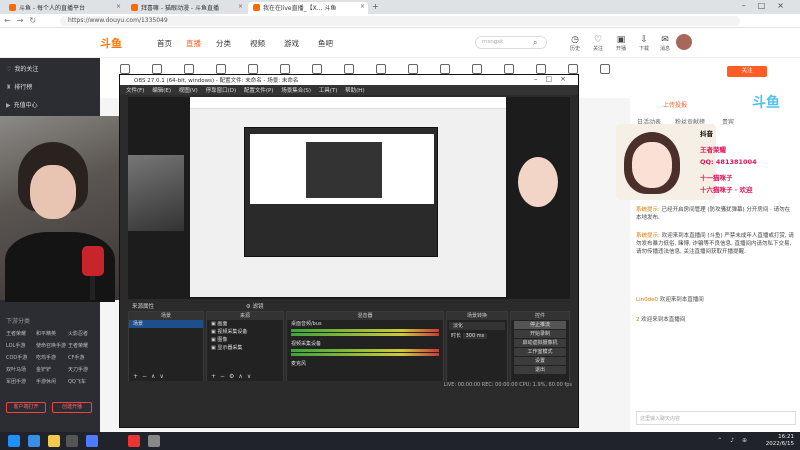 Image resolution: width=800 pixels, height=450 pixels. What do you see at coordinates (328, 91) in the screenshot?
I see `menu-tools: 工具(T)` at bounding box center [328, 91].